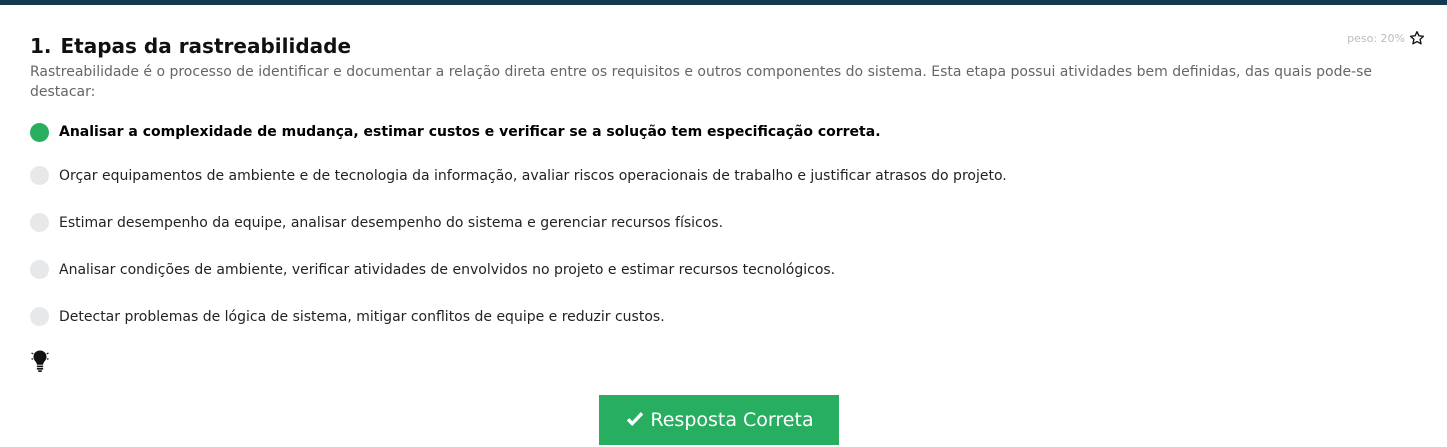 The width and height of the screenshot is (1447, 447). I want to click on answer-button-label: Resposta Correta, so click(732, 420).